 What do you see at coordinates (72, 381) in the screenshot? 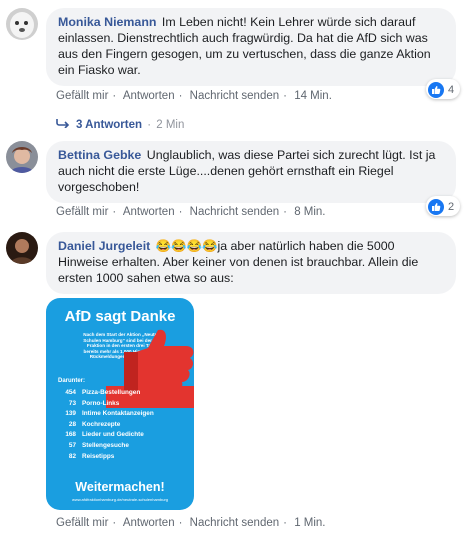
I see `flyer-subtitle: Darunter:` at bounding box center [72, 381].